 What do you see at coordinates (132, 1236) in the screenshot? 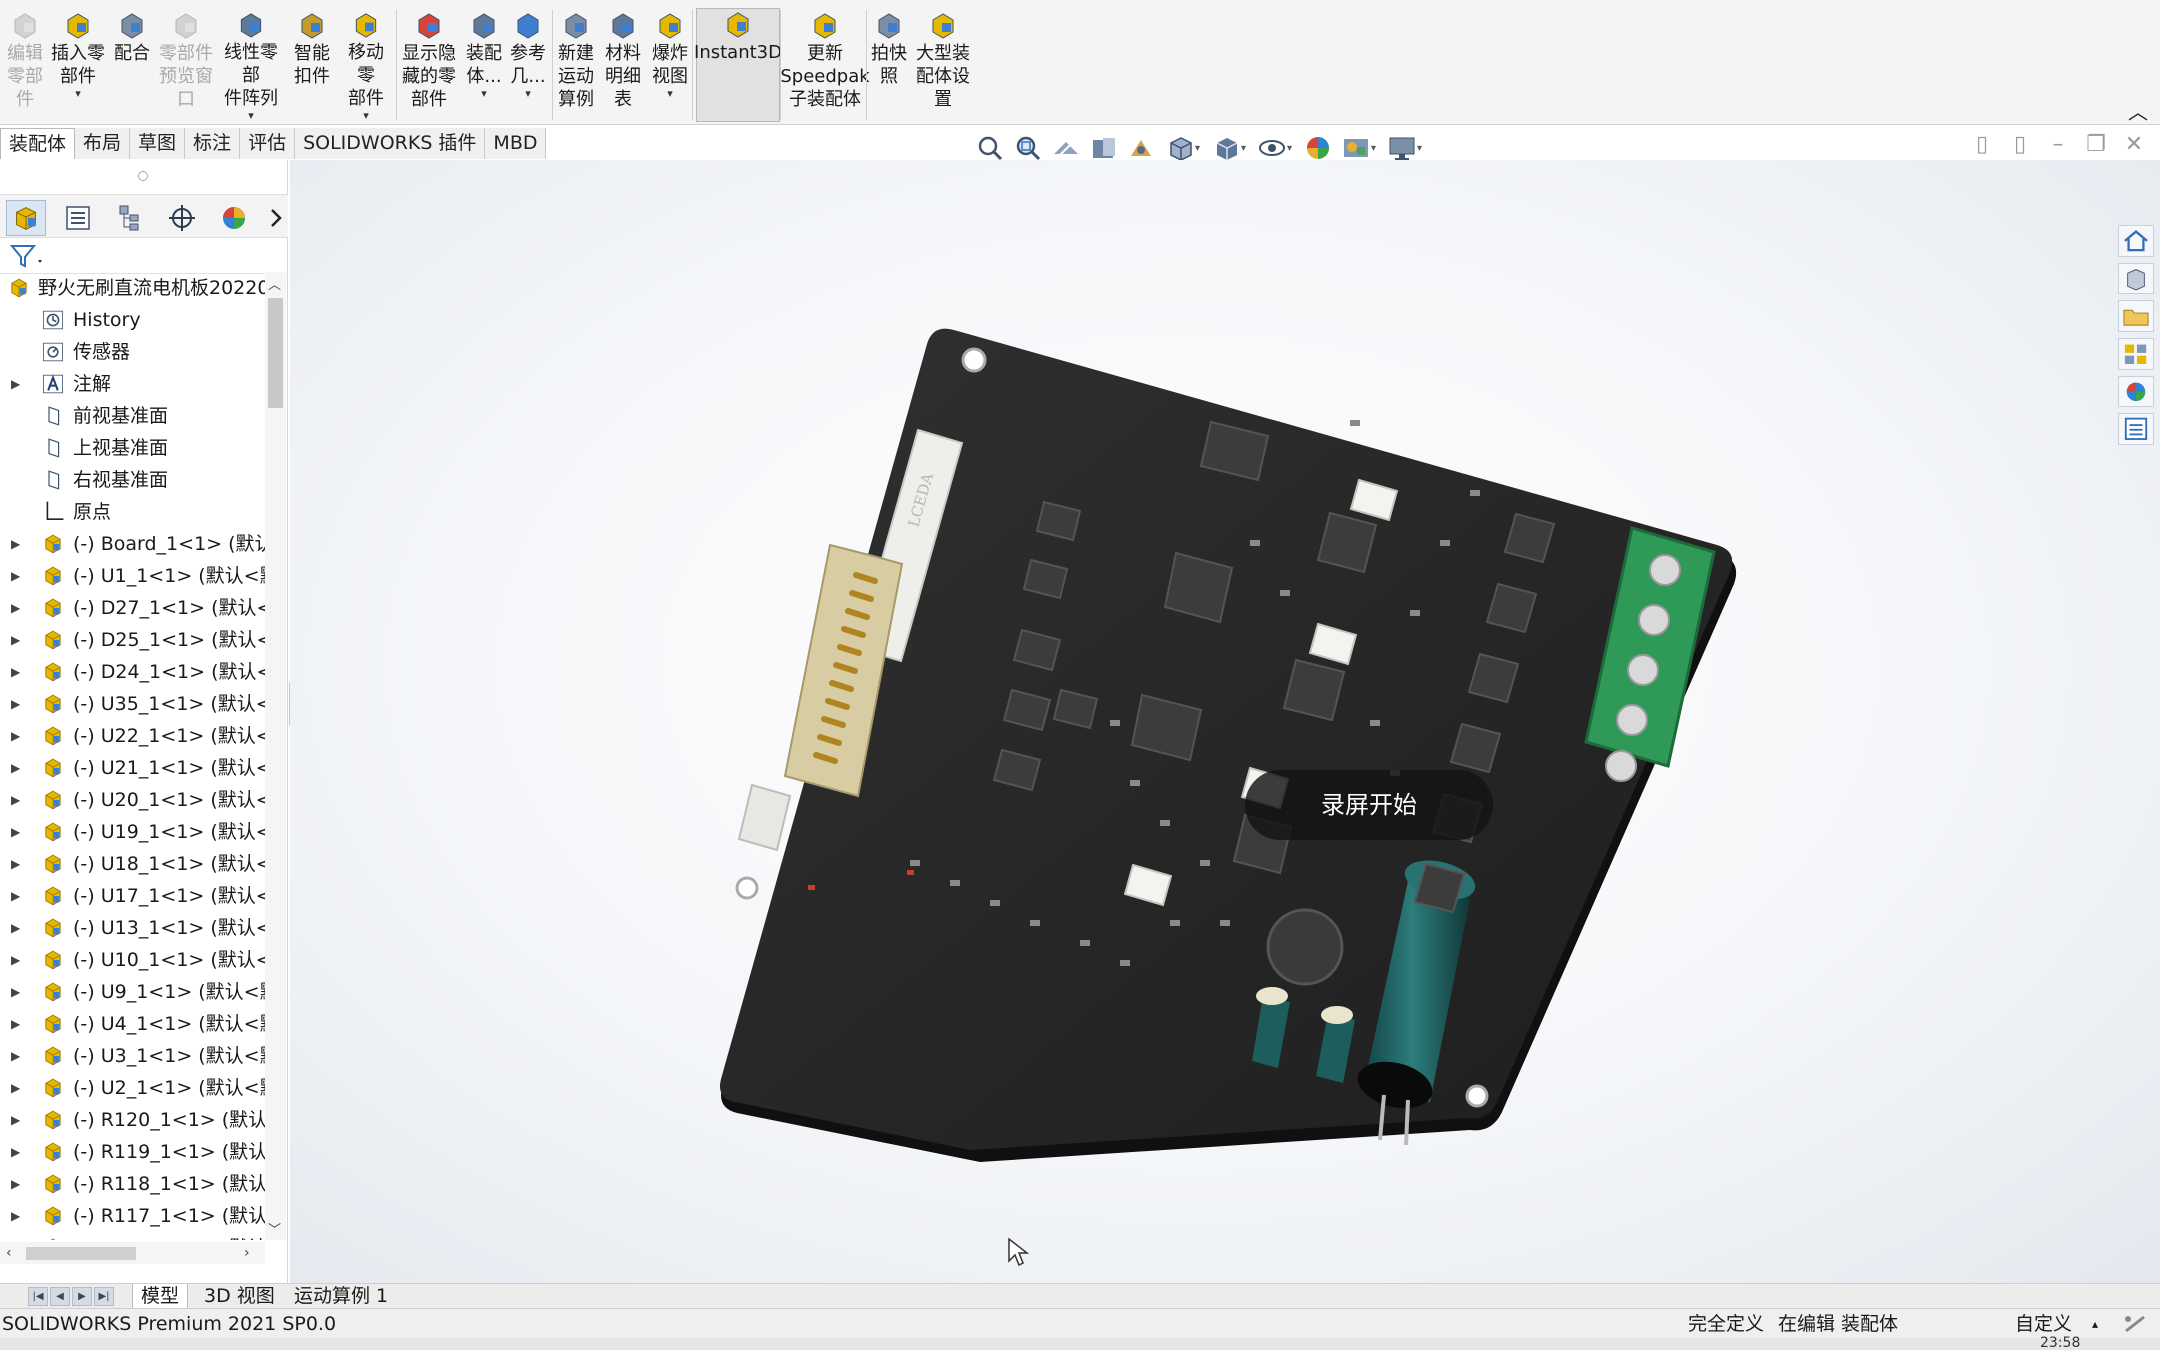
I see `tree-node: ▶ (-) R116_1<1> (默认<` at bounding box center [132, 1236].